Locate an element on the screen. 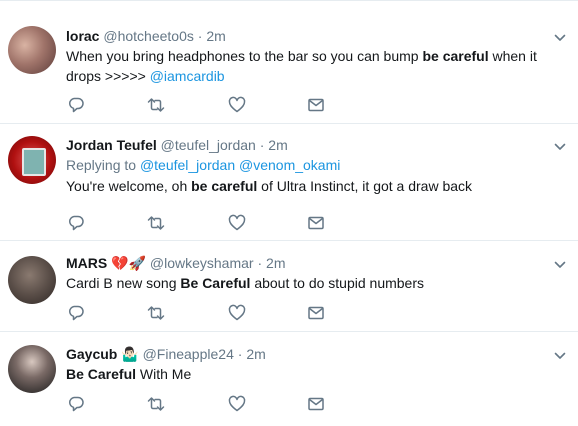  mention-link: @venom_okami is located at coordinates (289, 165).